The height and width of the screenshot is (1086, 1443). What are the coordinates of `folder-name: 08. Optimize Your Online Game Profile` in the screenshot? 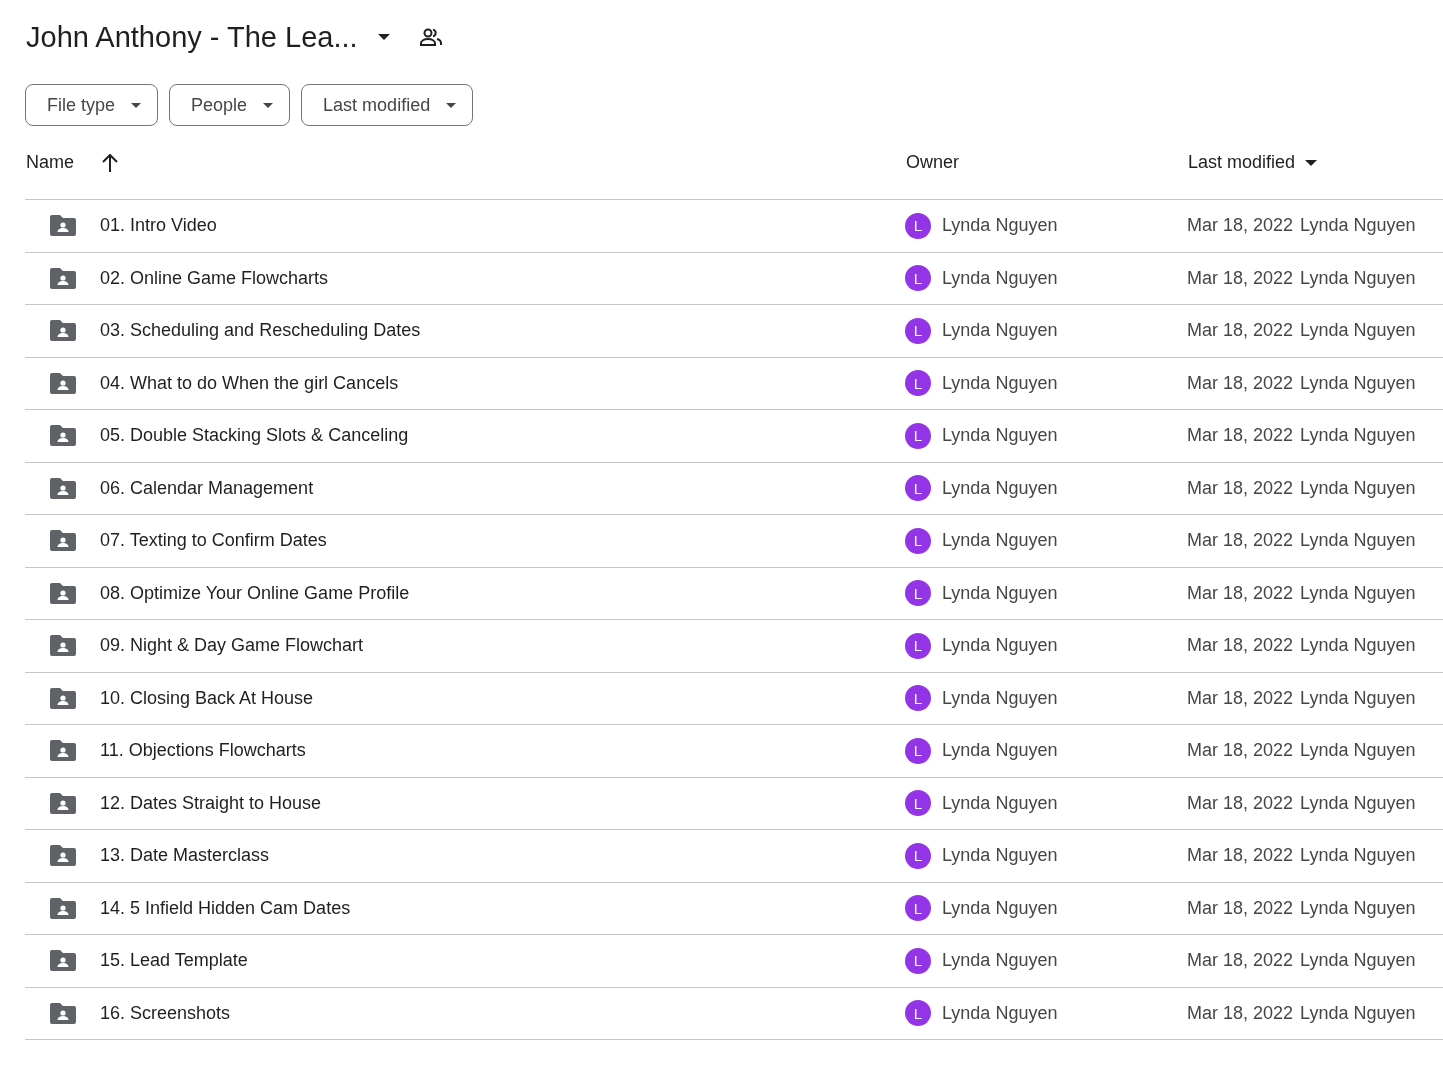 It's located at (255, 593).